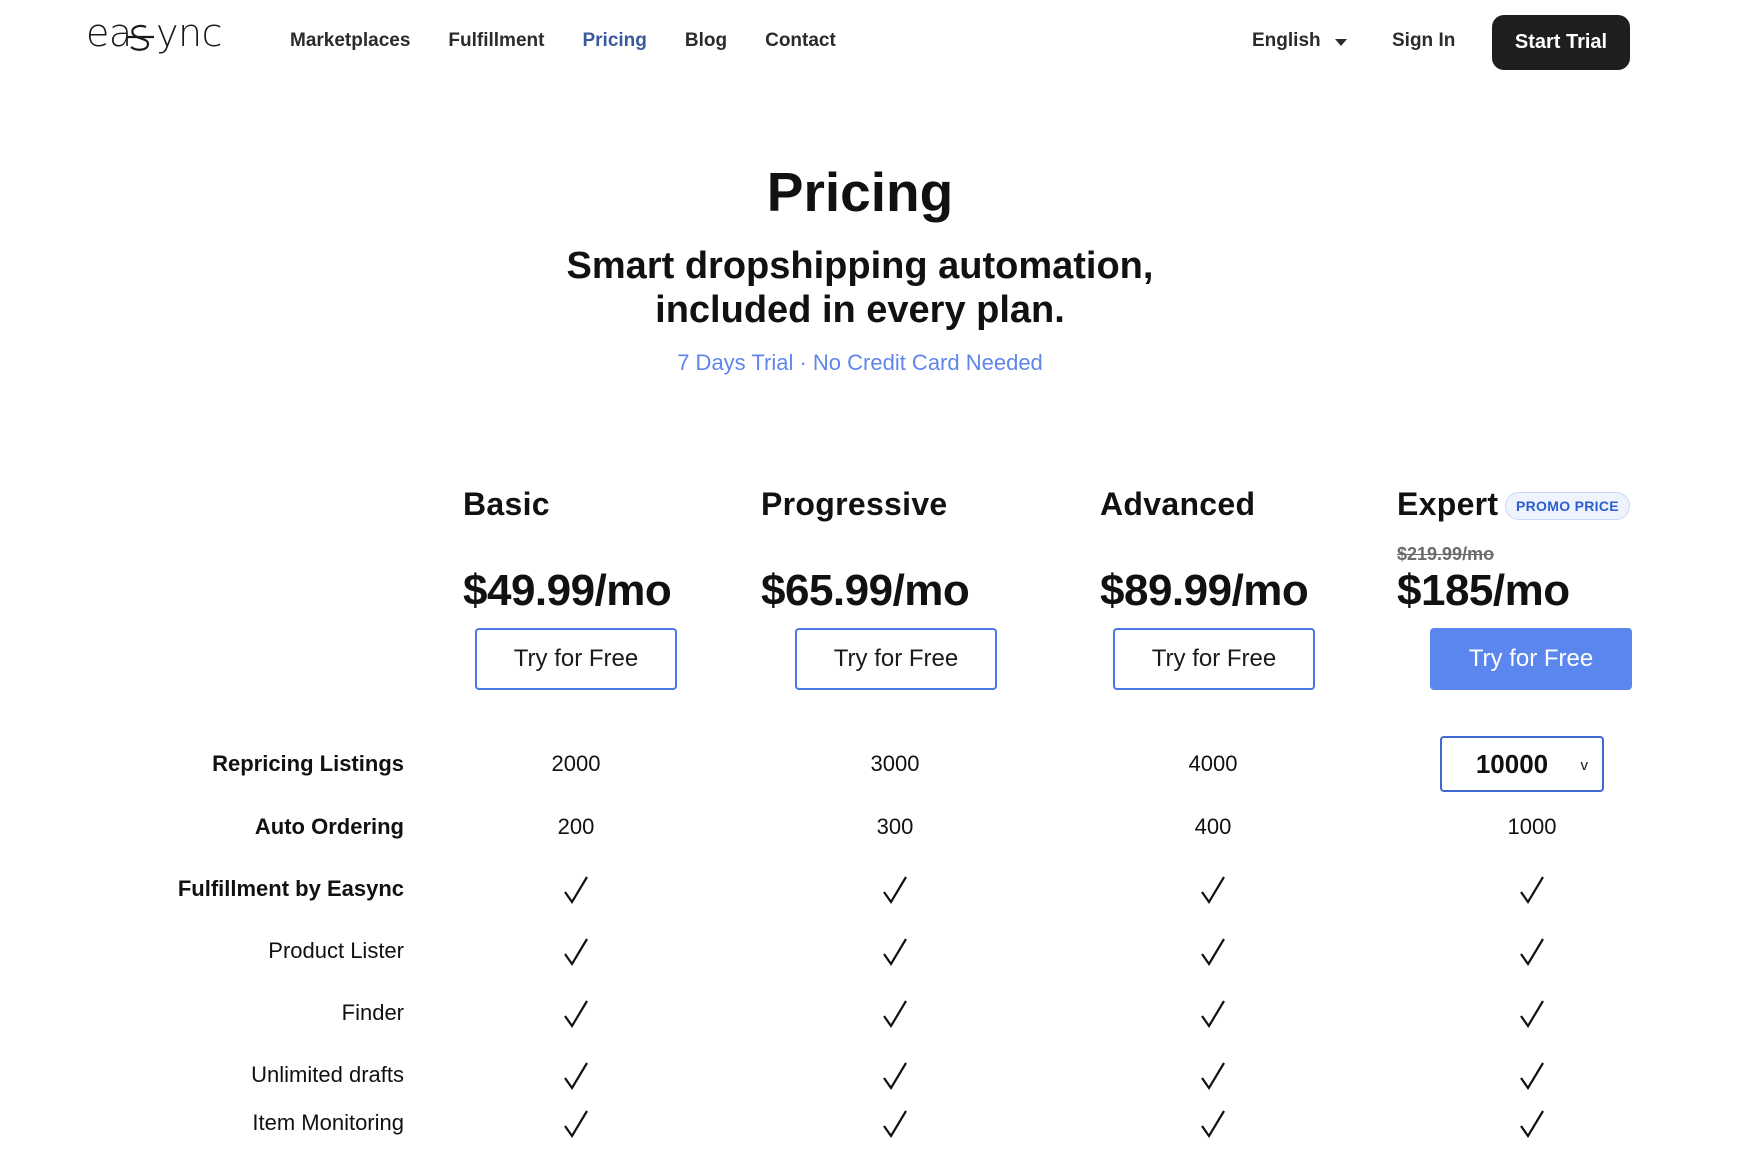 This screenshot has height=1154, width=1746. What do you see at coordinates (614, 41) in the screenshot?
I see `nav-pricing: Pricing` at bounding box center [614, 41].